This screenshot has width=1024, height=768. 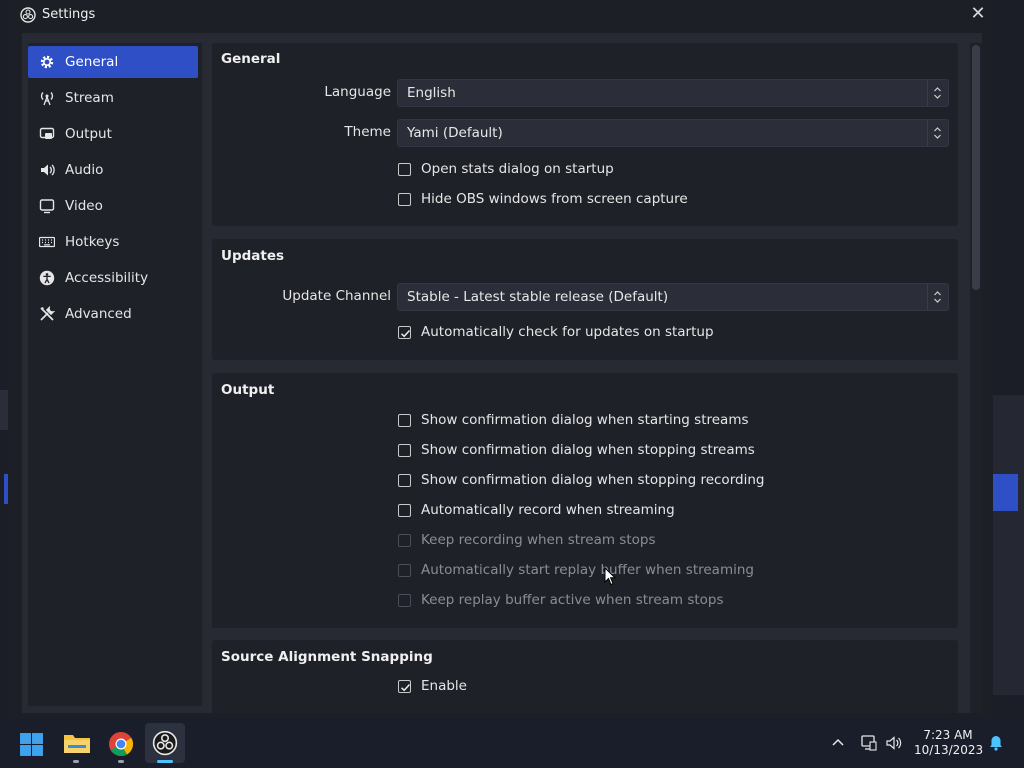 What do you see at coordinates (92, 242) in the screenshot?
I see `sidebar-item-label: Hotkeys` at bounding box center [92, 242].